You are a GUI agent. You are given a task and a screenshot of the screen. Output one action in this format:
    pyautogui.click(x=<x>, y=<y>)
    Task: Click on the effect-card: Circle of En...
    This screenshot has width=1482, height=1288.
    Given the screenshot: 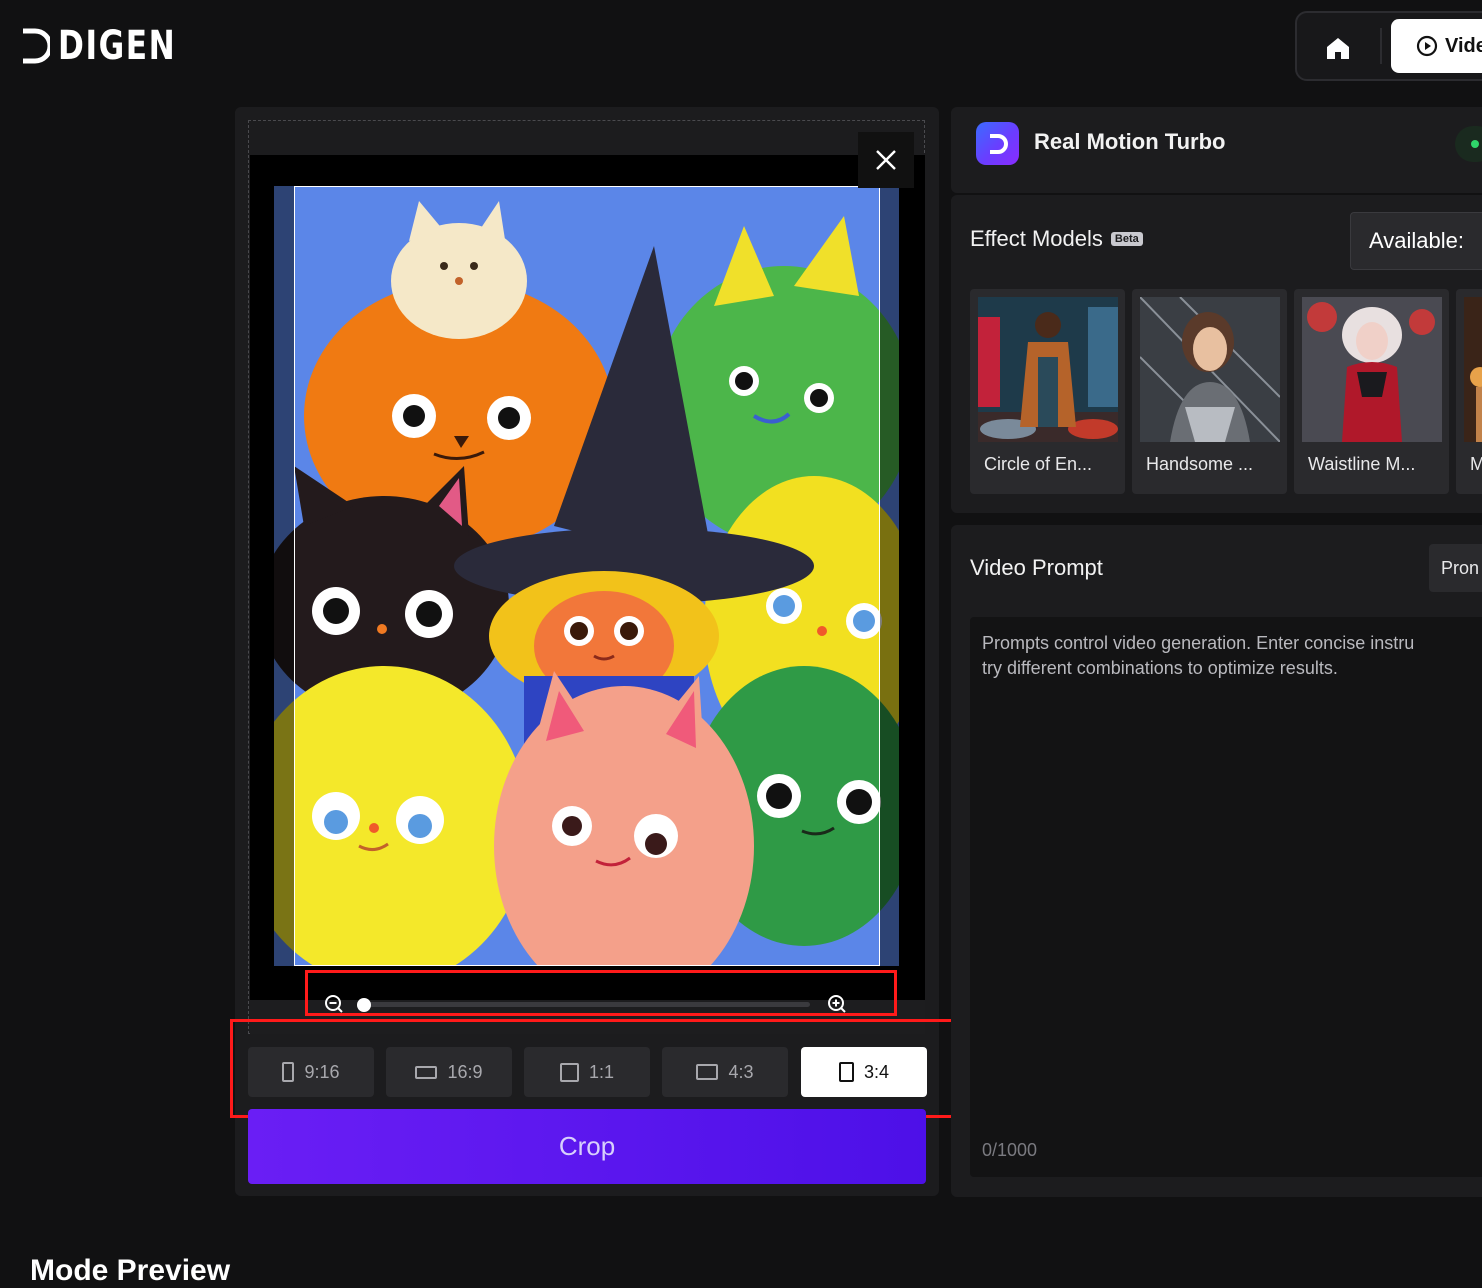 What is the action you would take?
    pyautogui.click(x=1047, y=391)
    